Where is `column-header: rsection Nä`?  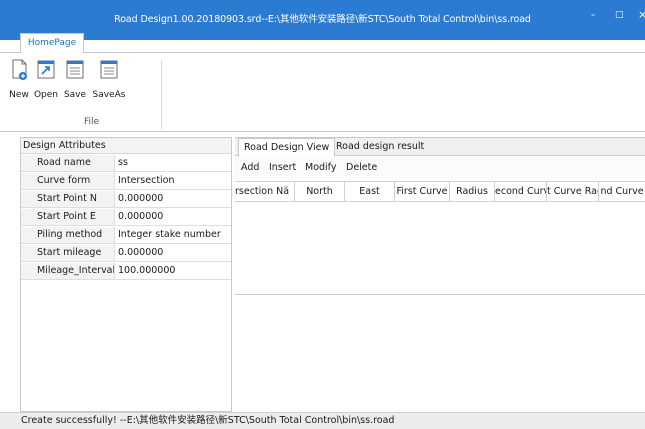 column-header: rsection Nä is located at coordinates (265, 191).